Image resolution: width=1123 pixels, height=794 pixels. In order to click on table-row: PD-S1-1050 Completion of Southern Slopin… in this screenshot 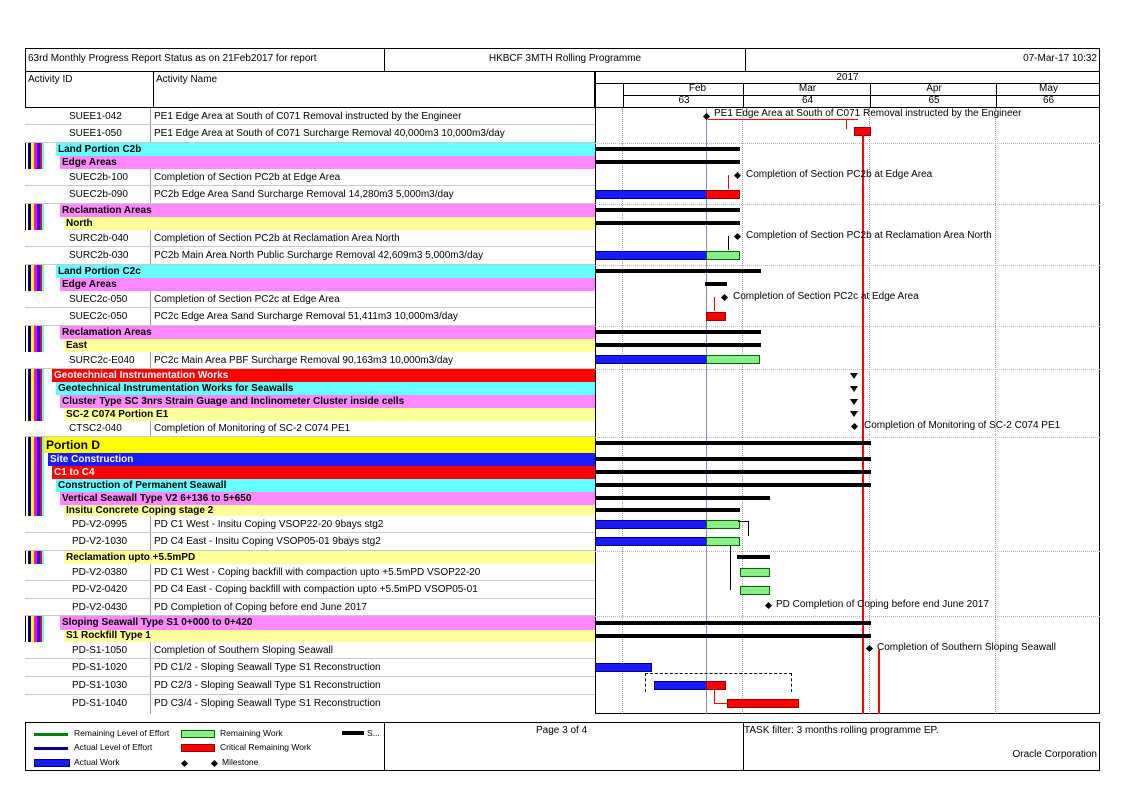, I will do `click(310, 650)`.